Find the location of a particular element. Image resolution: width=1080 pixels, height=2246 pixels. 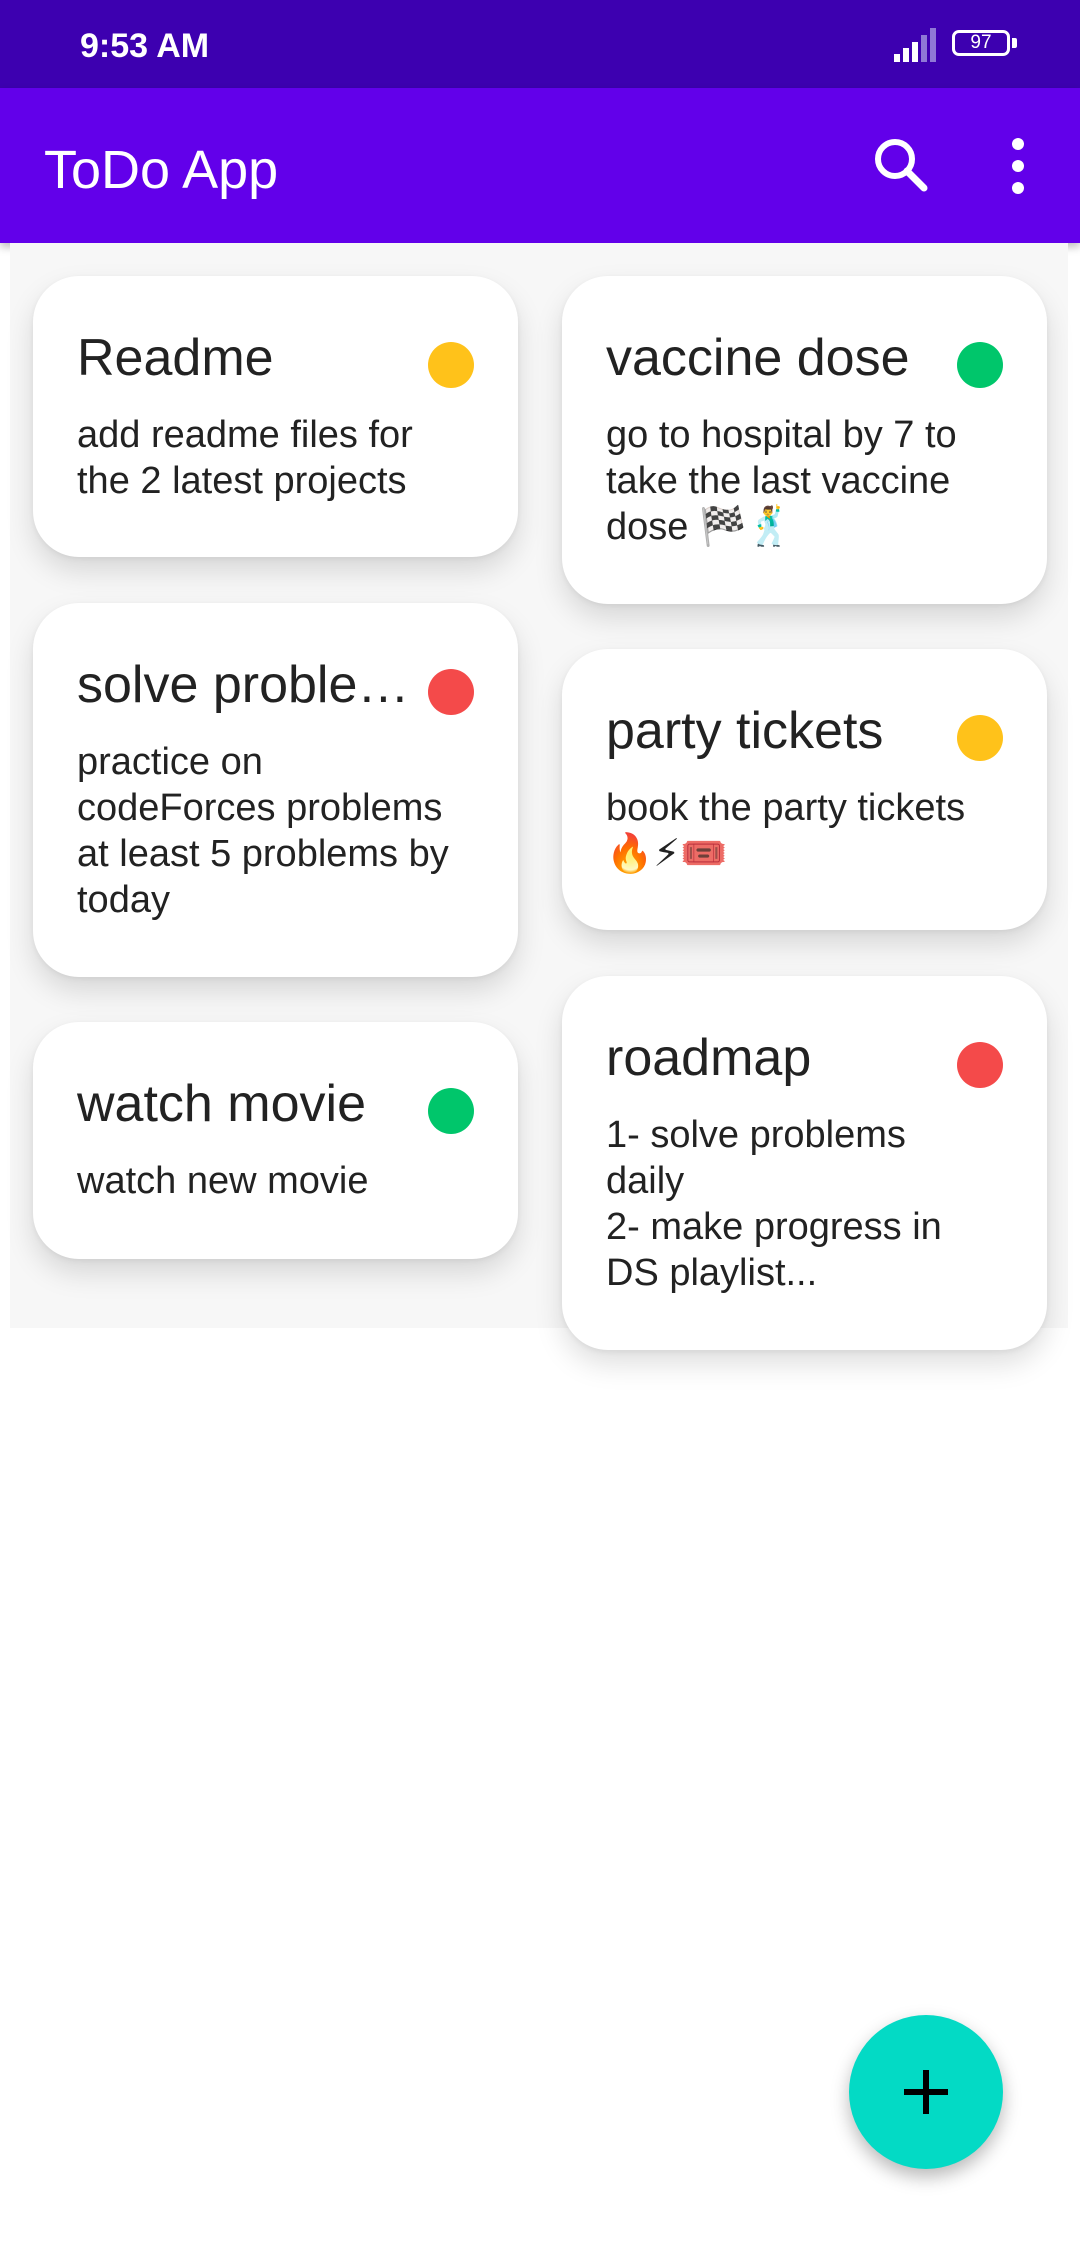

note-card-watch-movie: watch movie watch new movie is located at coordinates (275, 1140).